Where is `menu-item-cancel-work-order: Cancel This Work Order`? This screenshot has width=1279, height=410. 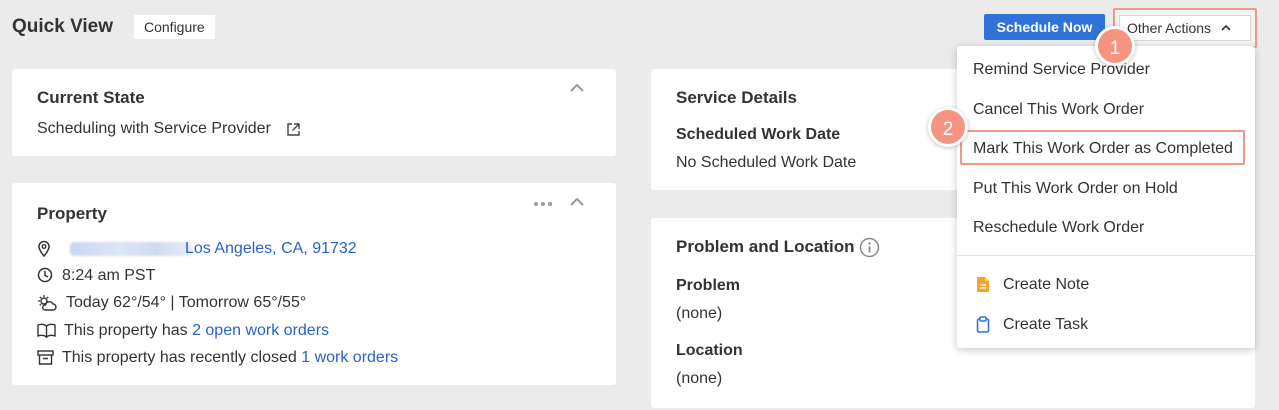 menu-item-cancel-work-order: Cancel This Work Order is located at coordinates (1058, 110).